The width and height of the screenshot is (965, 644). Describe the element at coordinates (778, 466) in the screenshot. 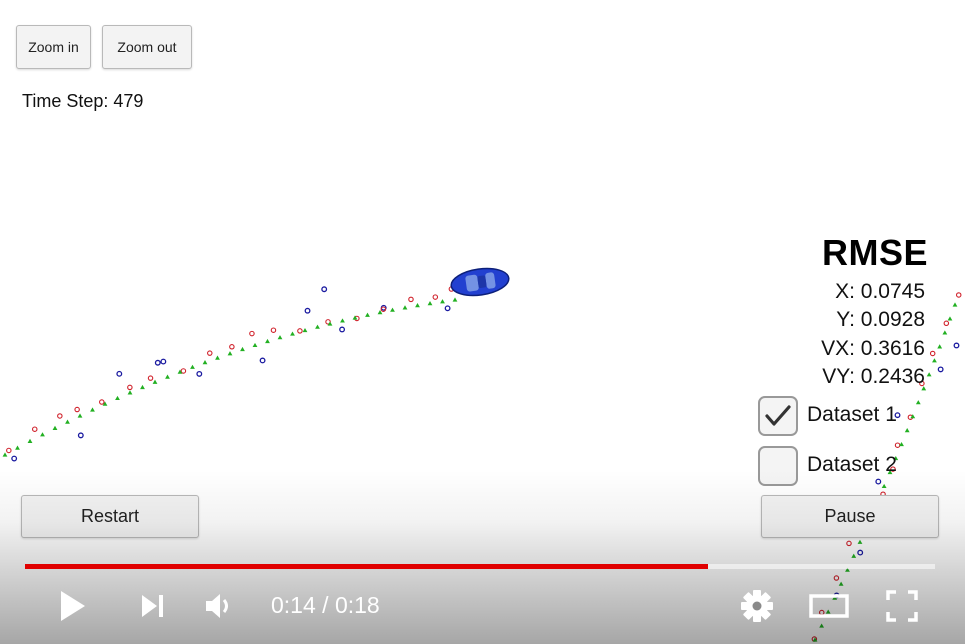

I see `dataset-2-checkbox` at that location.